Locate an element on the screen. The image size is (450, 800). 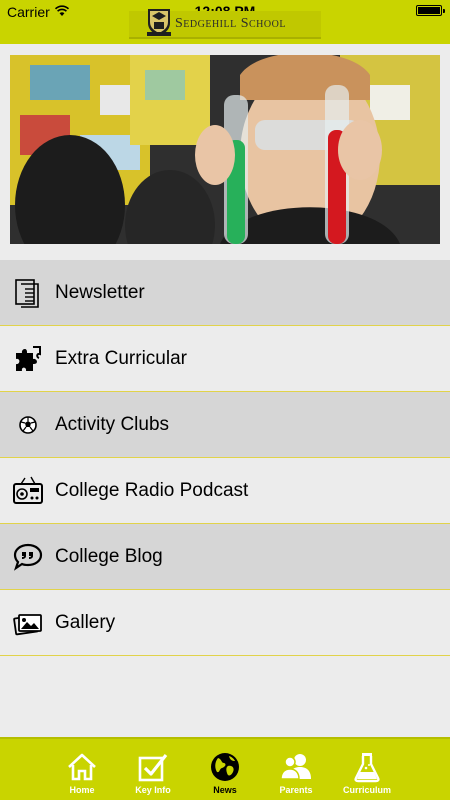
speech-bubble-icon is located at coordinates (28, 557).